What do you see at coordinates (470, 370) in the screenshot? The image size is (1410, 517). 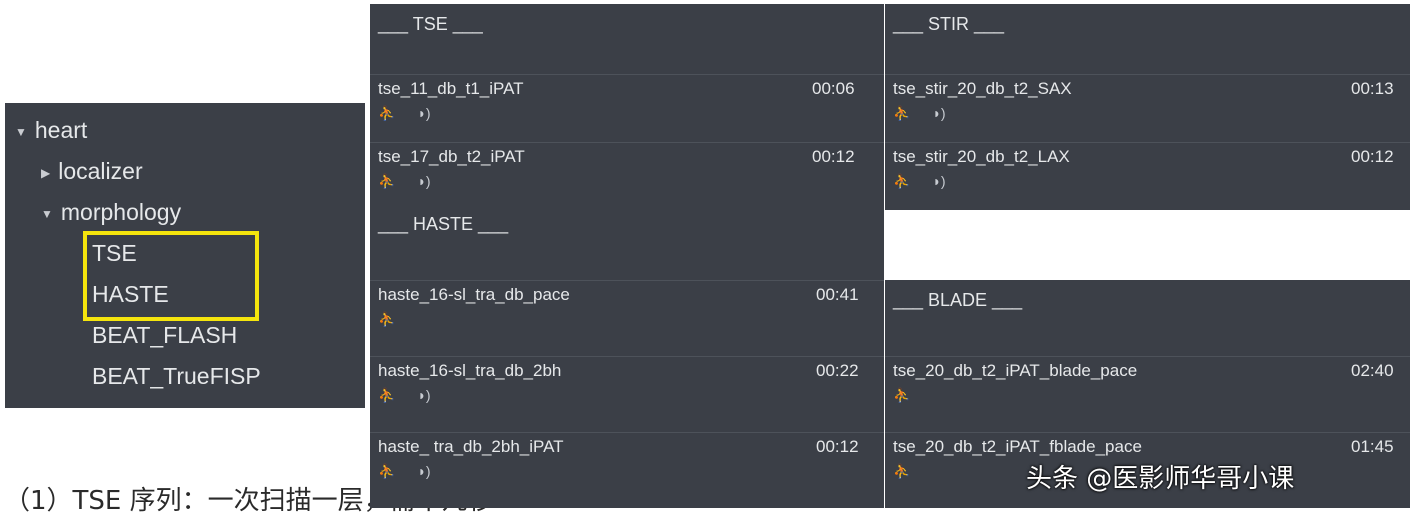 I see `sequence-name: haste_16-sl_tra_db_2bh` at bounding box center [470, 370].